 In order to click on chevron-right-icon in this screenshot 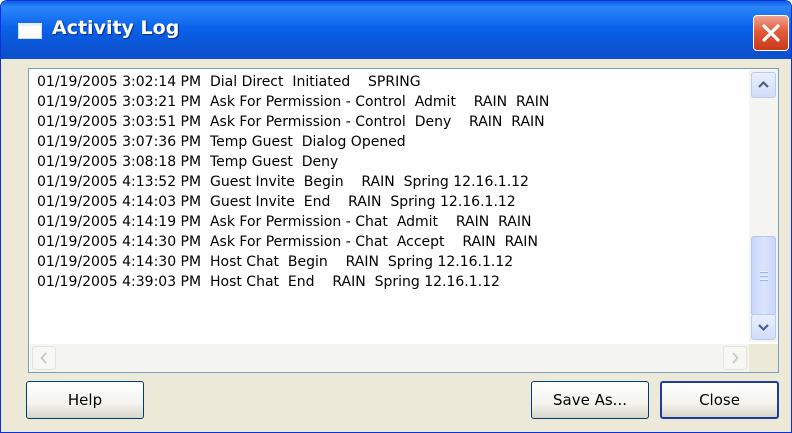, I will do `click(735, 358)`.